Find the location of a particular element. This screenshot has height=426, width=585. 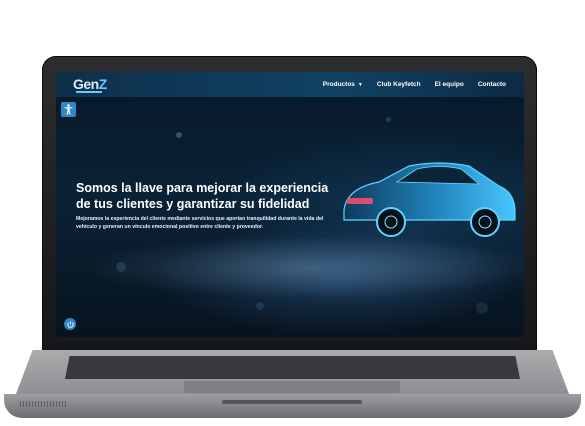

nav-item-productos: Productos ▼ is located at coordinates (343, 84).